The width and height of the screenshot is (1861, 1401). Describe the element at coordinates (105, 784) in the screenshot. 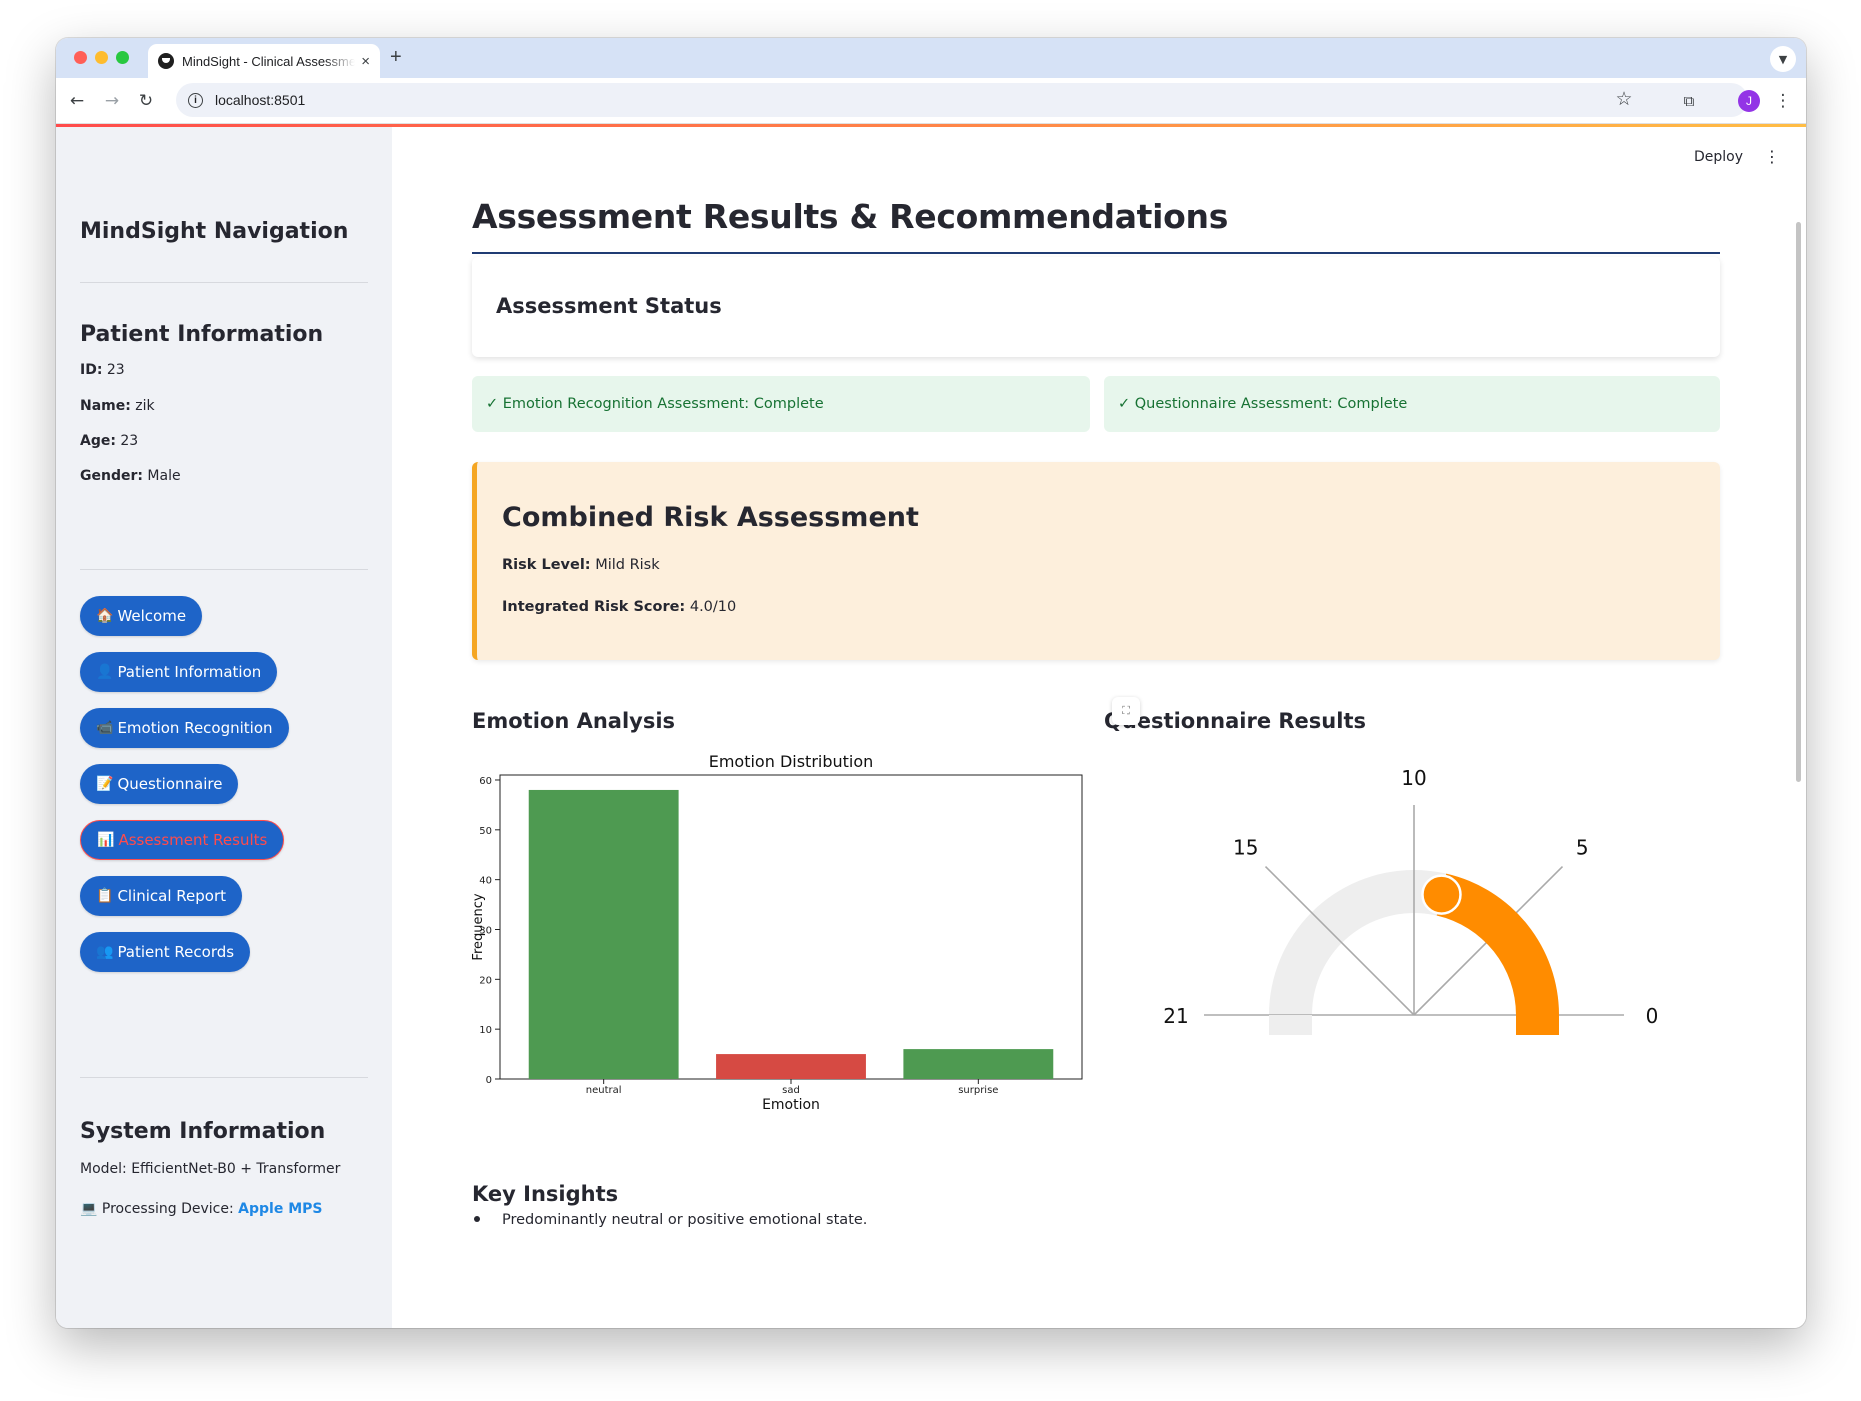

I see `memo-icon: 📝` at that location.